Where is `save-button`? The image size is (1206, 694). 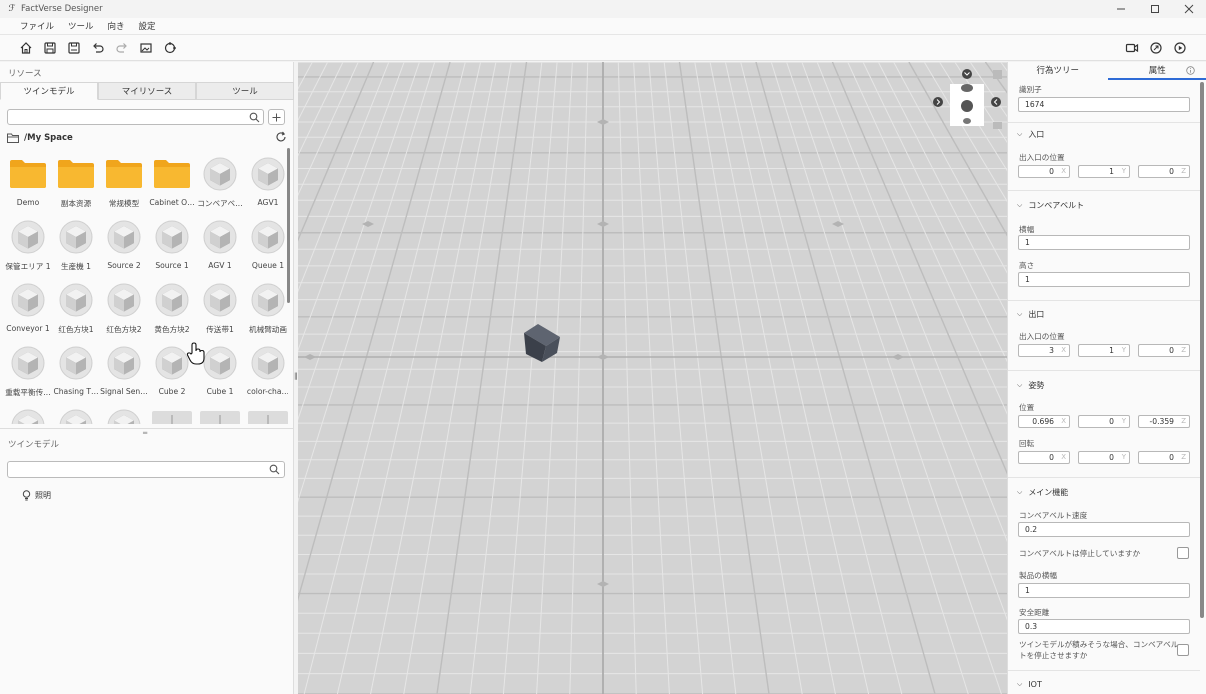
save-button is located at coordinates (50, 48).